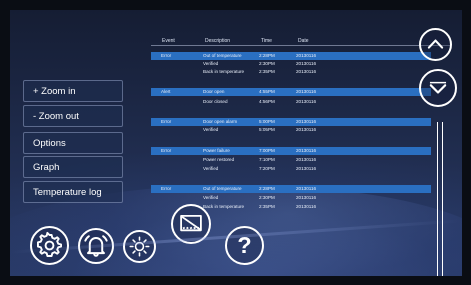  What do you see at coordinates (291, 160) in the screenshot?
I see `table-row: Power restored 7:10PM 20130116` at bounding box center [291, 160].